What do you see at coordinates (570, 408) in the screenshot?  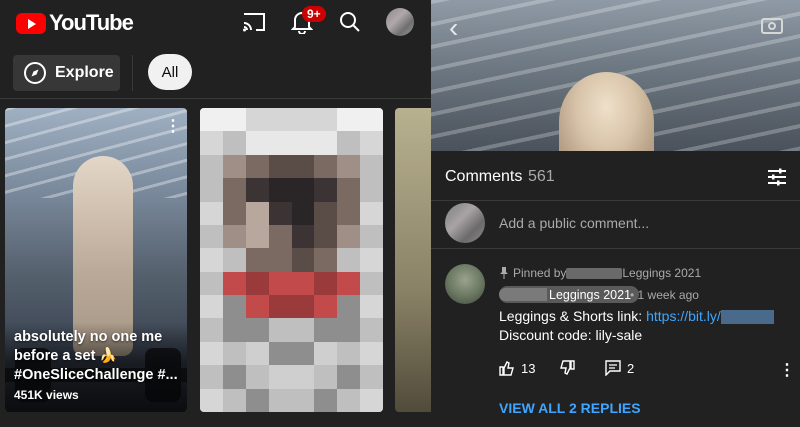 I see `view-replies-button: VIEW ALL 2 REPLIES` at bounding box center [570, 408].